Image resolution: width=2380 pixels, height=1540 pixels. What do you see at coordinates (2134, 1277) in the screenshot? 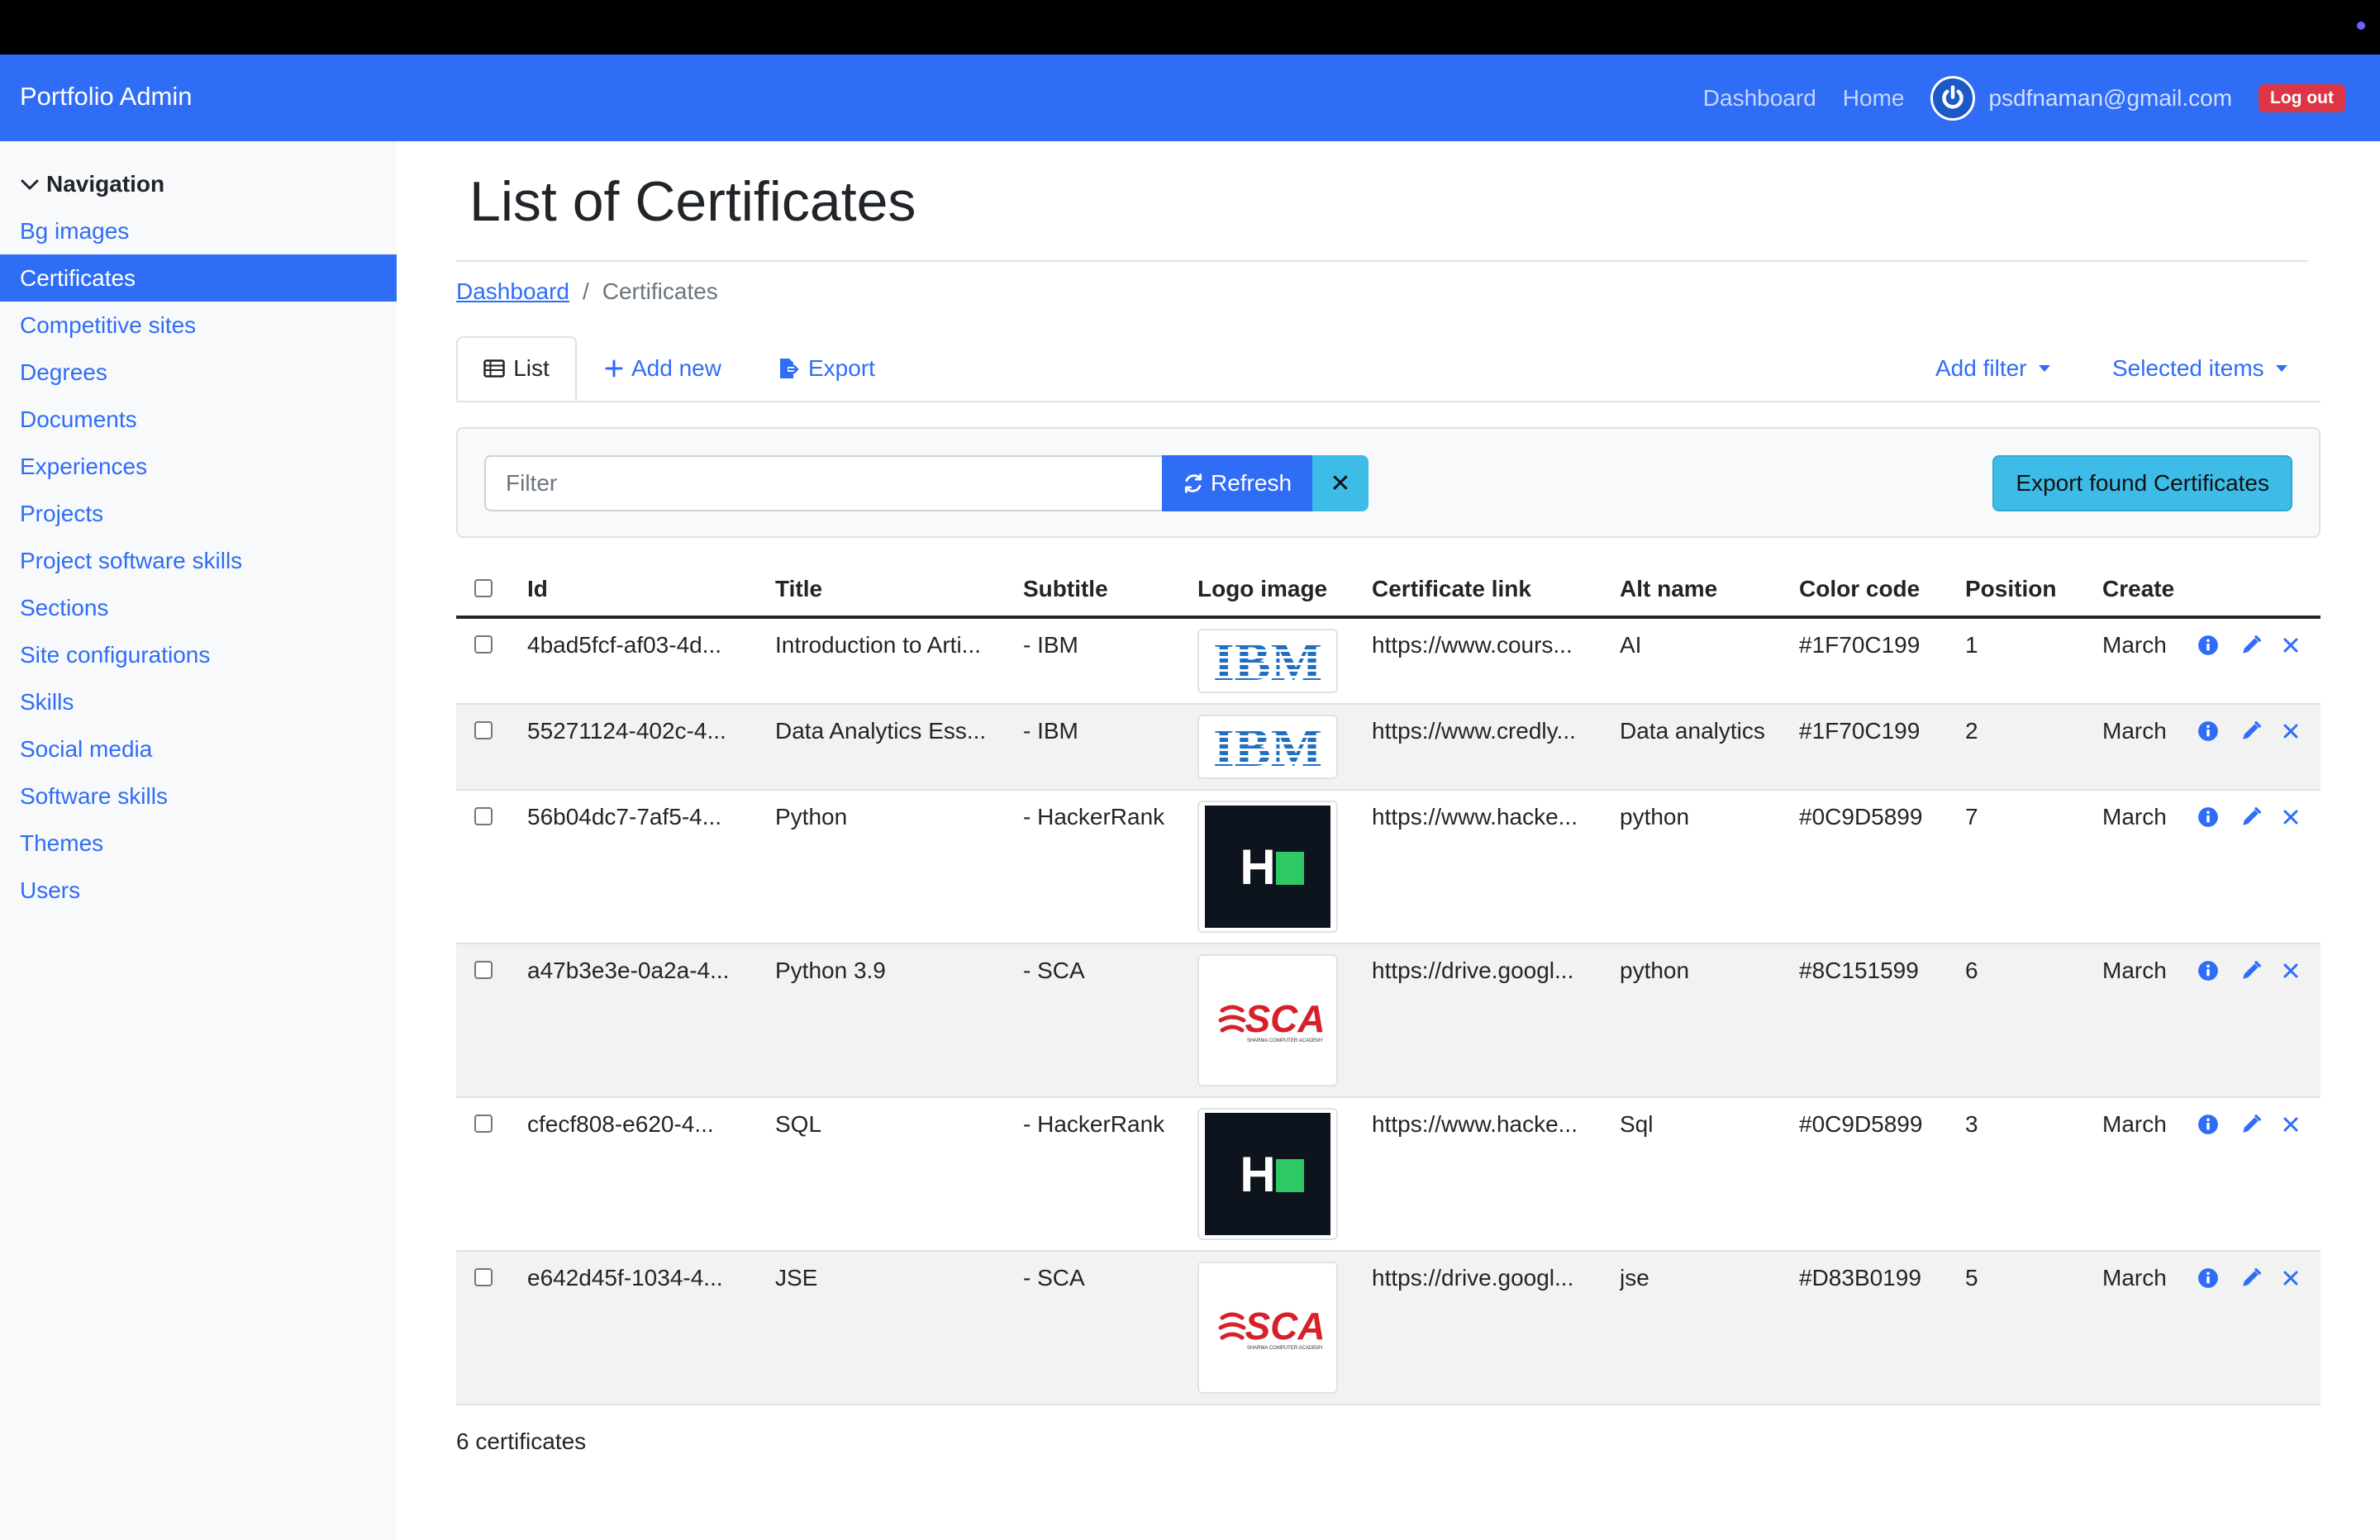
I see `cell-created: March` at bounding box center [2134, 1277].